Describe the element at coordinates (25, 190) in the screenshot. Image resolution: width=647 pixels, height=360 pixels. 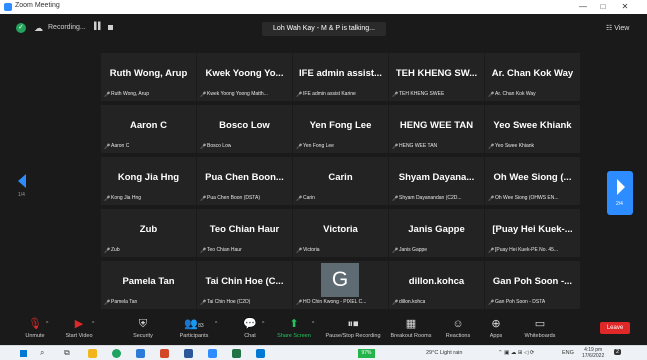
I see `previous-page-button: 1/4` at that location.